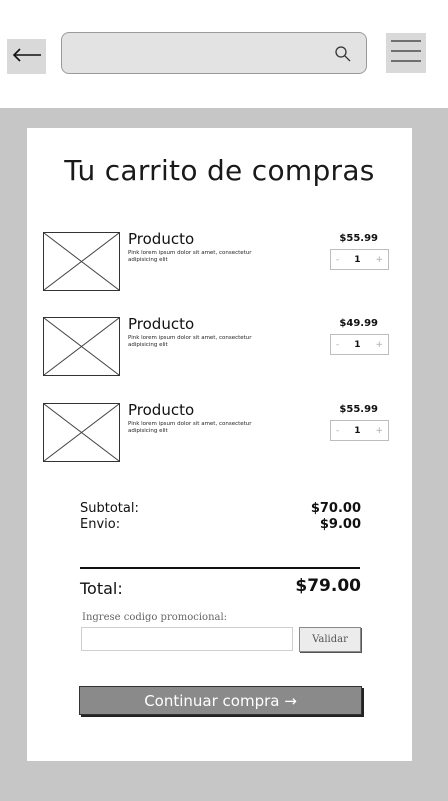 The image size is (448, 801). I want to click on total-value: $79.00, so click(328, 586).